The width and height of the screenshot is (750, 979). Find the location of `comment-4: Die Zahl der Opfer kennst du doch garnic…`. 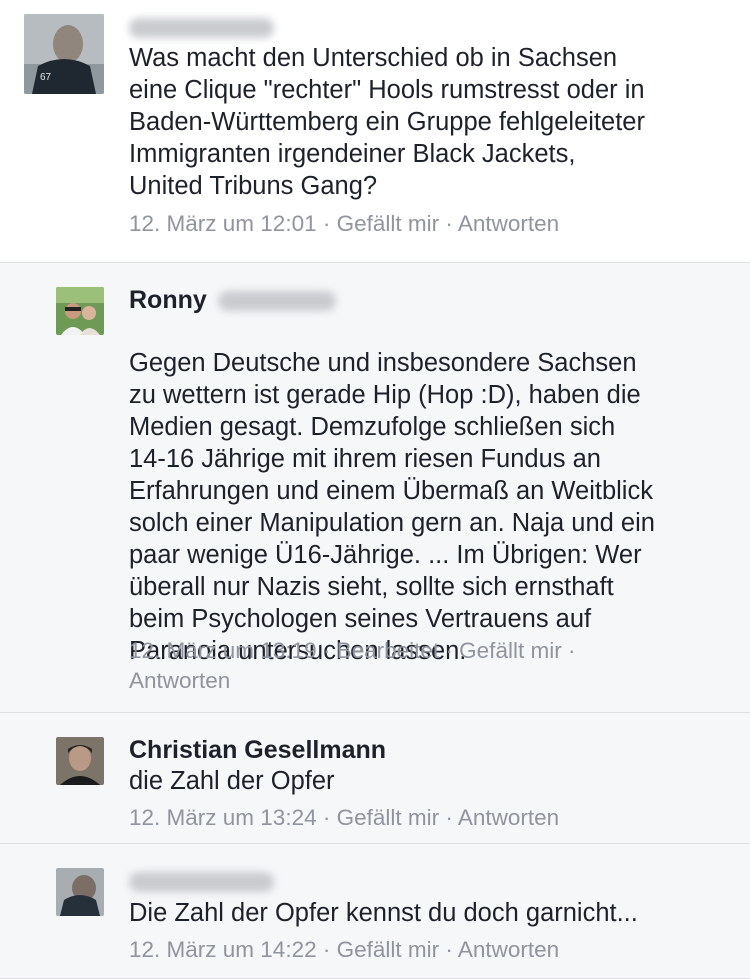

comment-4: Die Zahl der Opfer kennst du doch garnic… is located at coordinates (375, 911).